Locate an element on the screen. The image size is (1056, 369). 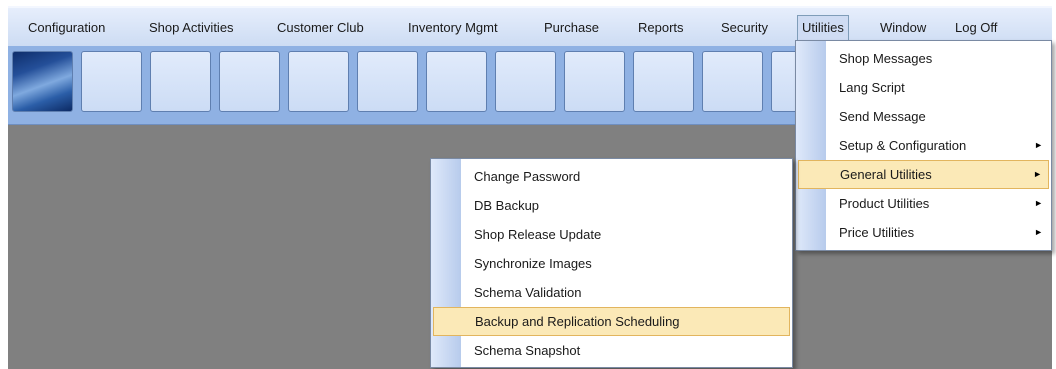
menu-security: Security is located at coordinates (744, 28).